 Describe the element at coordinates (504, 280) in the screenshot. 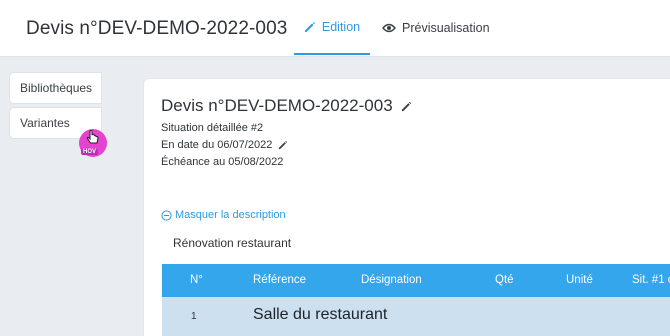

I see `column-header-quantity: Qté` at that location.